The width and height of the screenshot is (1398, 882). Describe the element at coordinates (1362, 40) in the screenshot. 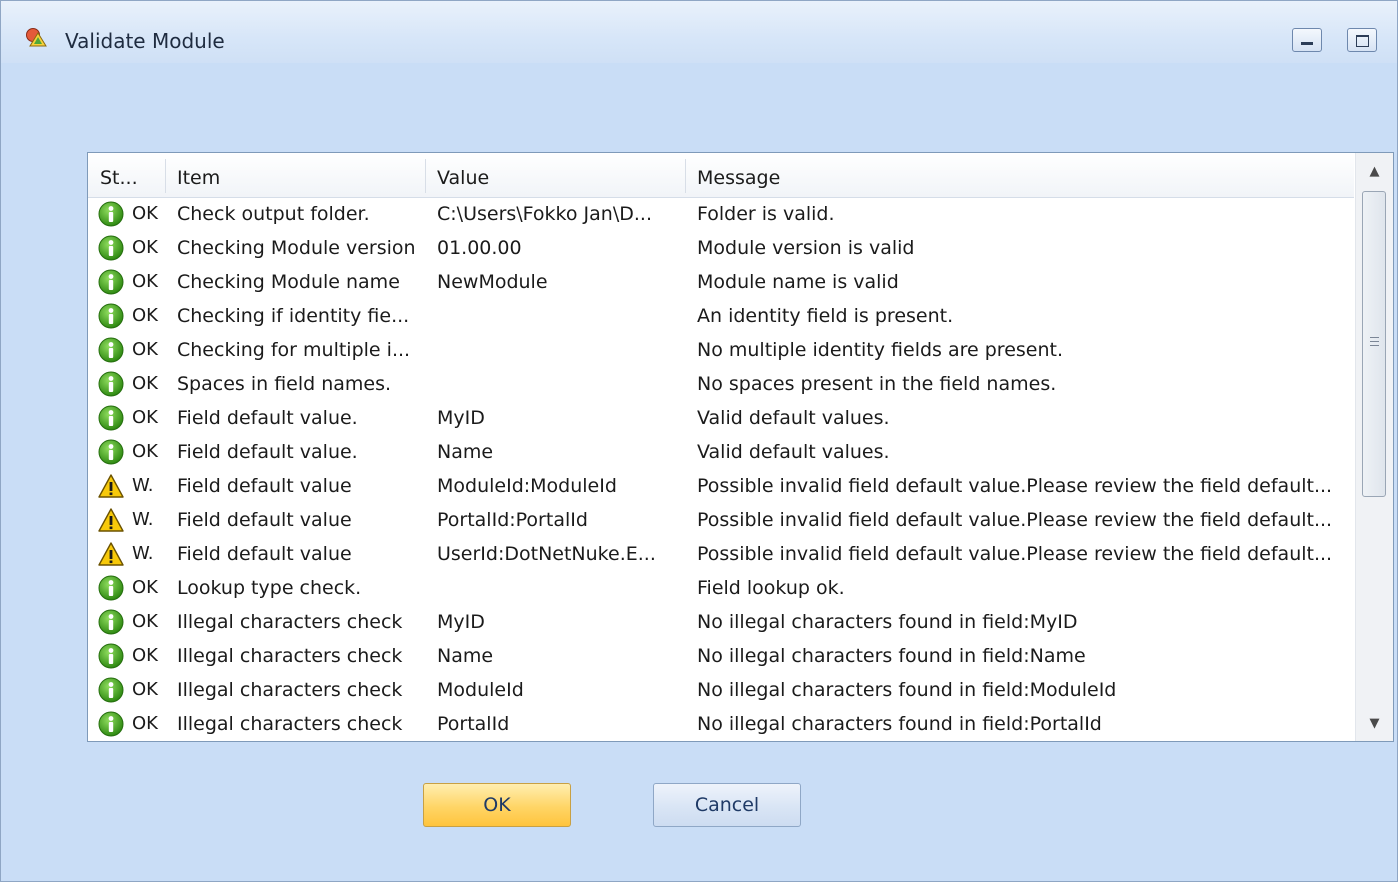

I see `maximize-button` at that location.